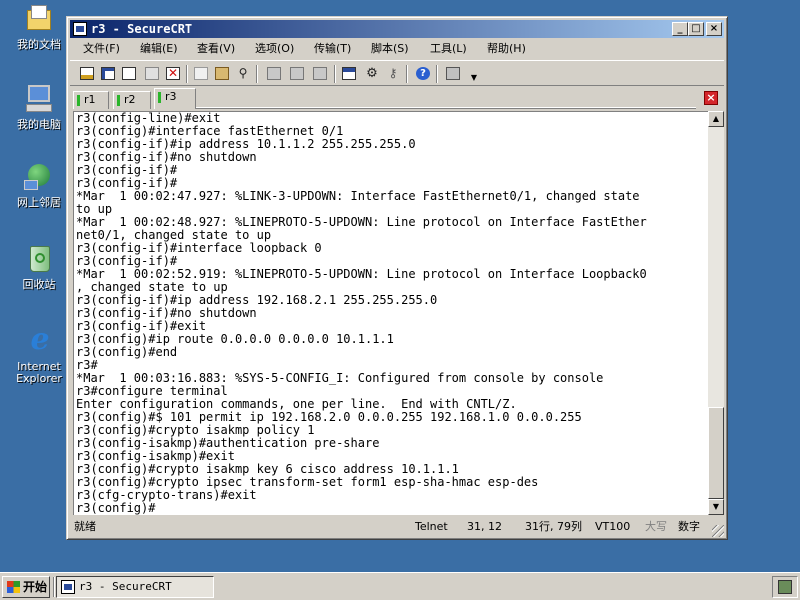 The width and height of the screenshot is (800, 600). I want to click on windows-logo-icon, so click(13, 587).